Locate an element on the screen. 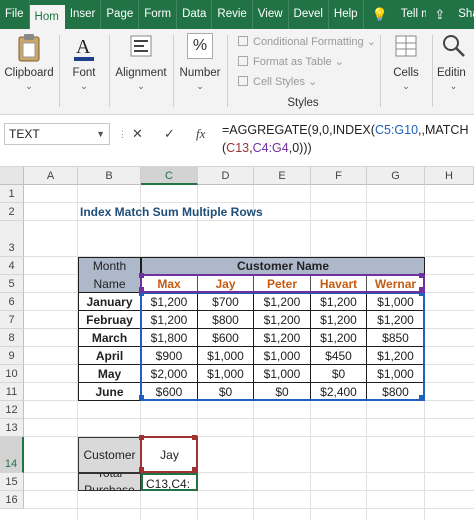 This screenshot has width=474, height=520. month-name-header: Month Name is located at coordinates (109, 275).